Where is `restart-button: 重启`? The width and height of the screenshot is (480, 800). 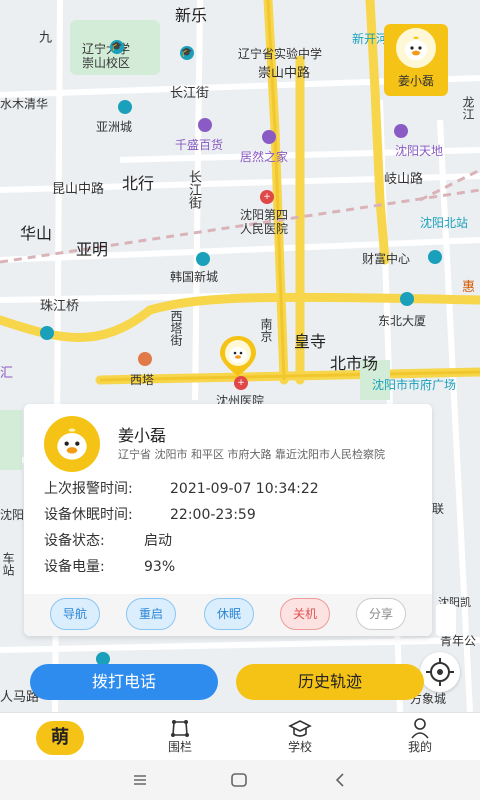 restart-button: 重启 is located at coordinates (151, 614).